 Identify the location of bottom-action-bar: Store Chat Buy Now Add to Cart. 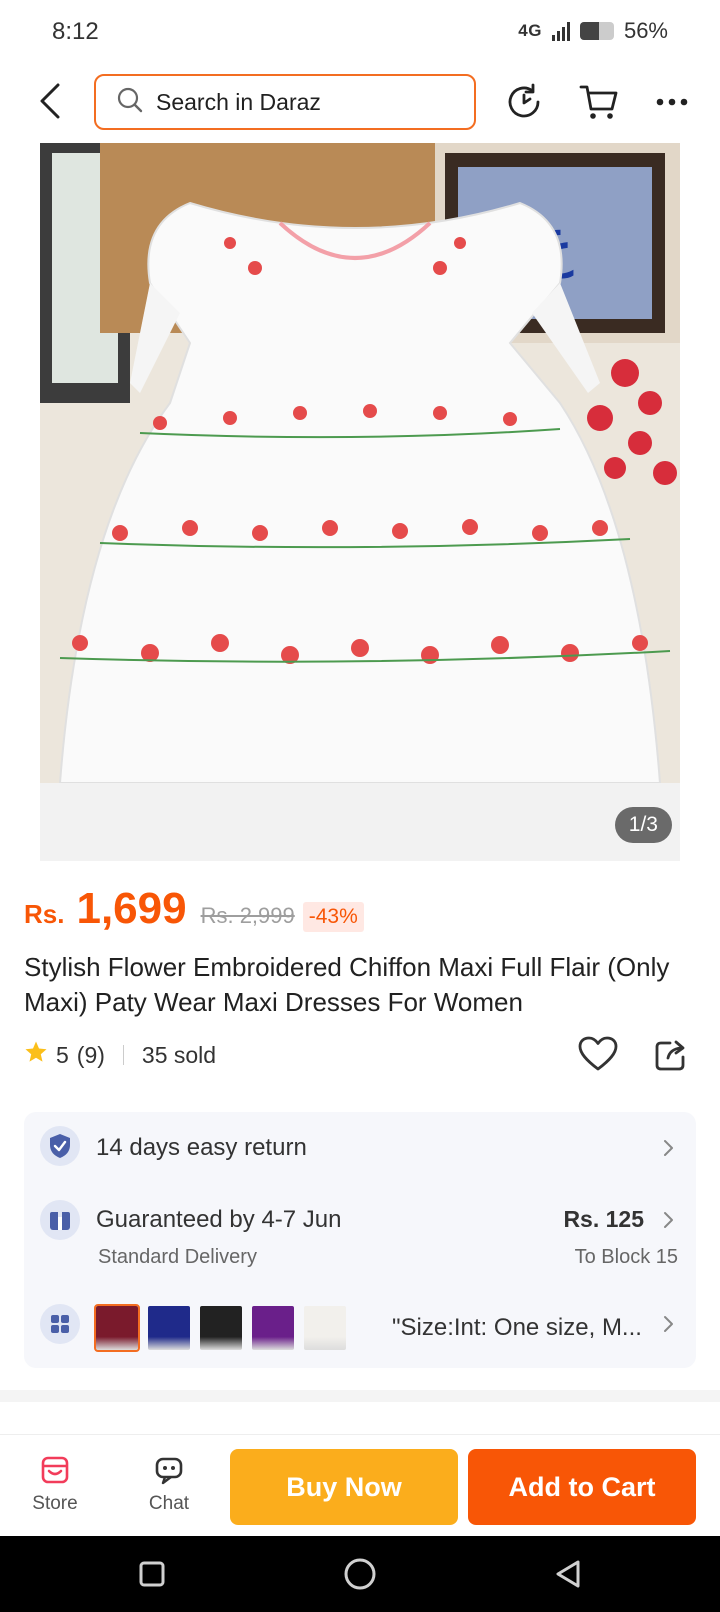
(360, 1485).